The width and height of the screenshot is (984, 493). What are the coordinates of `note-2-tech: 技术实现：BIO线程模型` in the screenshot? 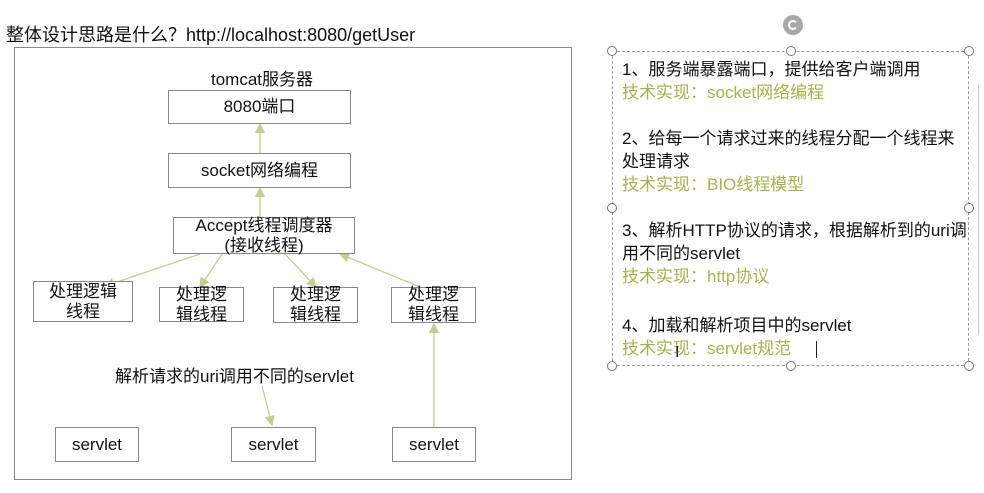 It's located at (713, 184).